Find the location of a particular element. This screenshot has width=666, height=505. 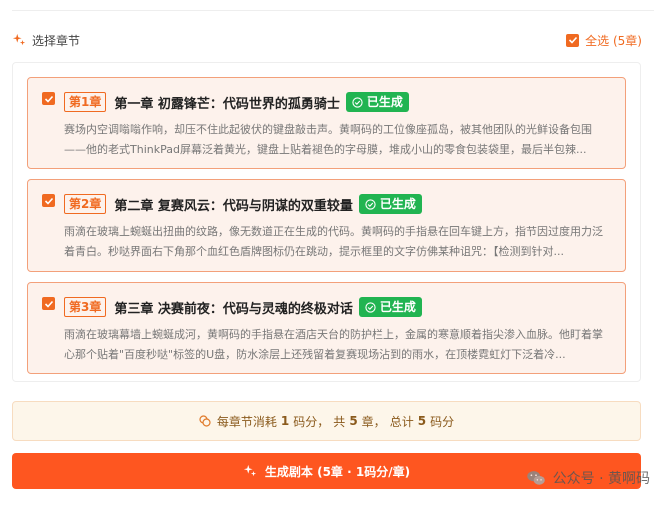

chapter-title: 第一章 初露锋芒：代码世界的孤勇骑士 is located at coordinates (227, 104).